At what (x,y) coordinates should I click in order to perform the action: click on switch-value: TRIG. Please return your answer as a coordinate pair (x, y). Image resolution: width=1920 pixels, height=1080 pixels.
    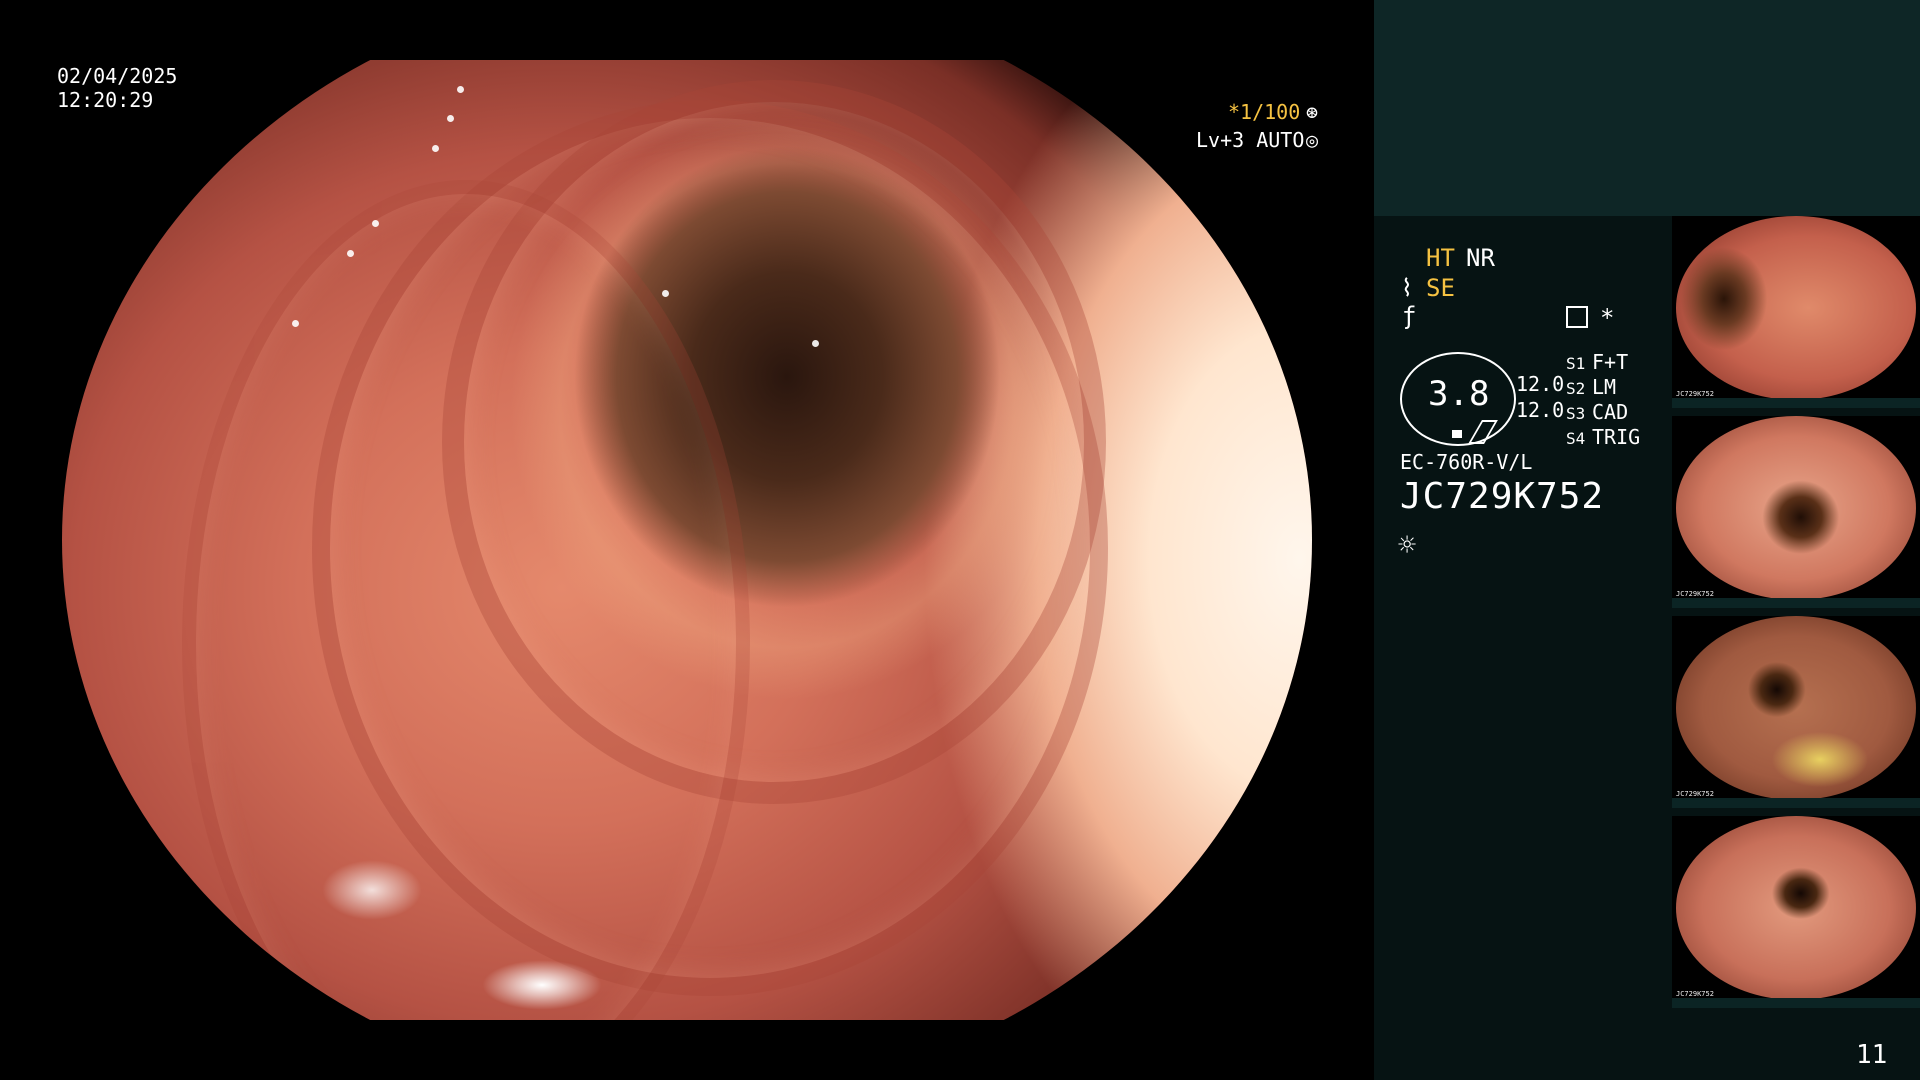
    Looking at the image, I should click on (1616, 437).